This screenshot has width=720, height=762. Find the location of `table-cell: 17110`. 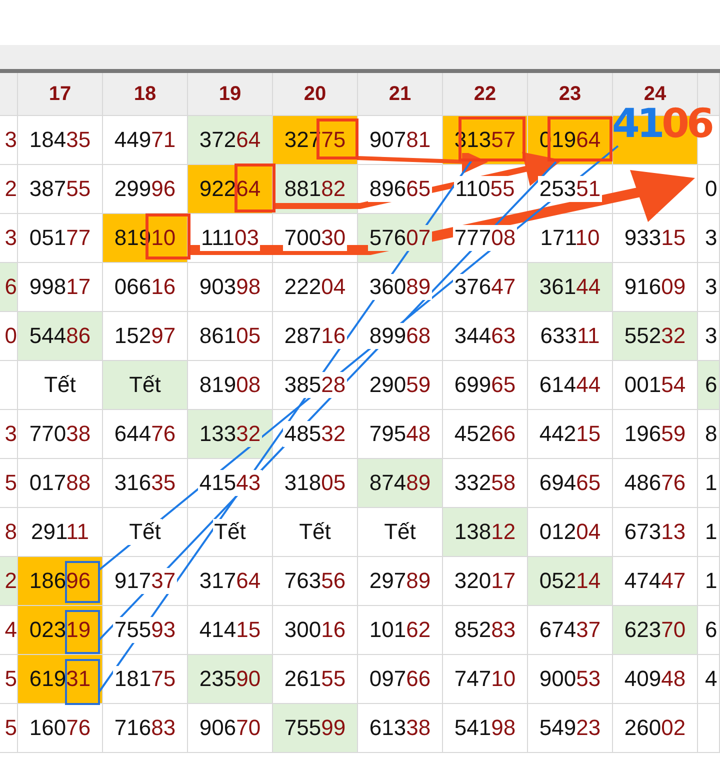

table-cell: 17110 is located at coordinates (570, 238).